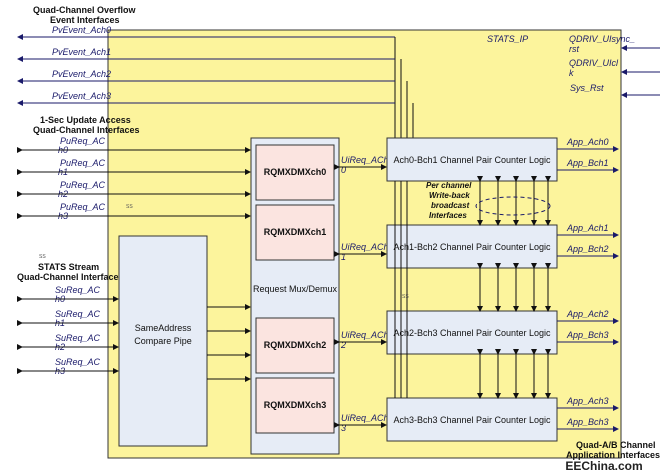 The height and width of the screenshot is (474, 661). I want to click on small-annotation-a: SS, so click(42, 257).